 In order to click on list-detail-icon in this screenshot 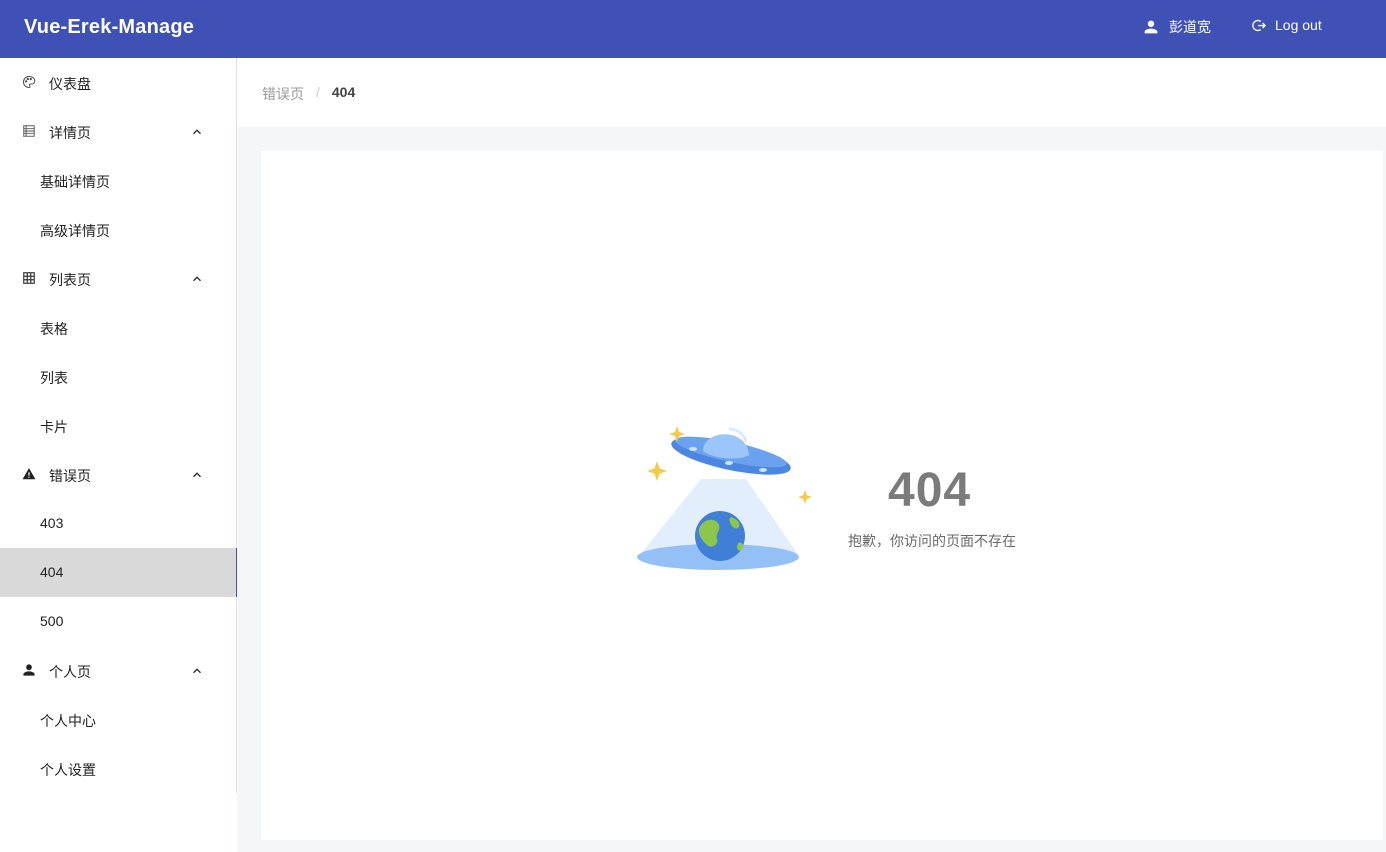, I will do `click(29, 131)`.